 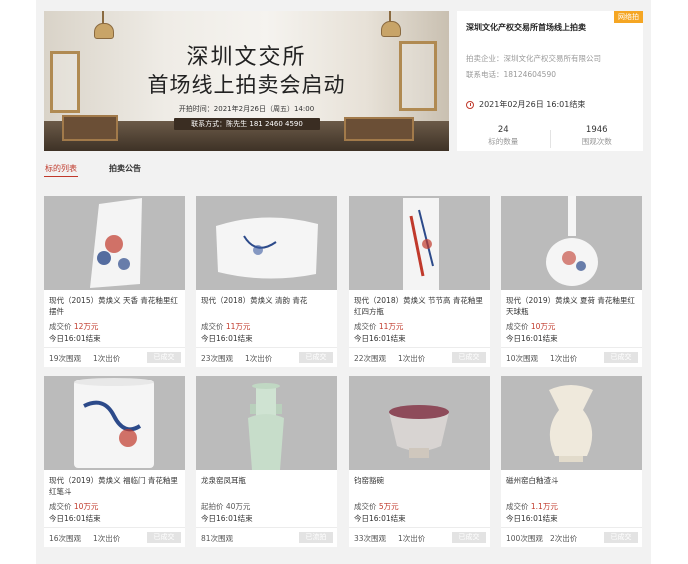 I want to click on lot-view-count: 22次围观, so click(x=370, y=358).